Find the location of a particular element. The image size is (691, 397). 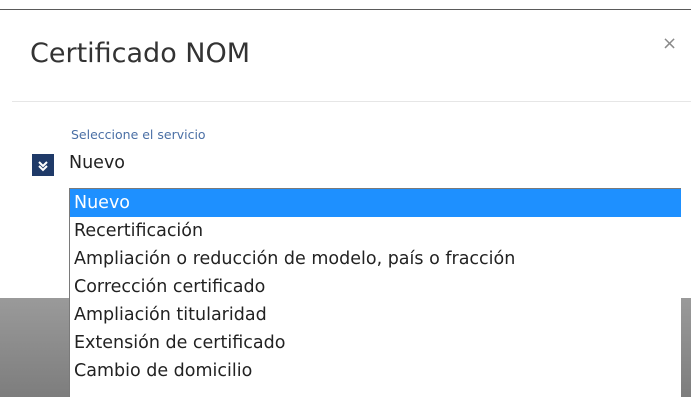

close-icon: × is located at coordinates (669, 44).